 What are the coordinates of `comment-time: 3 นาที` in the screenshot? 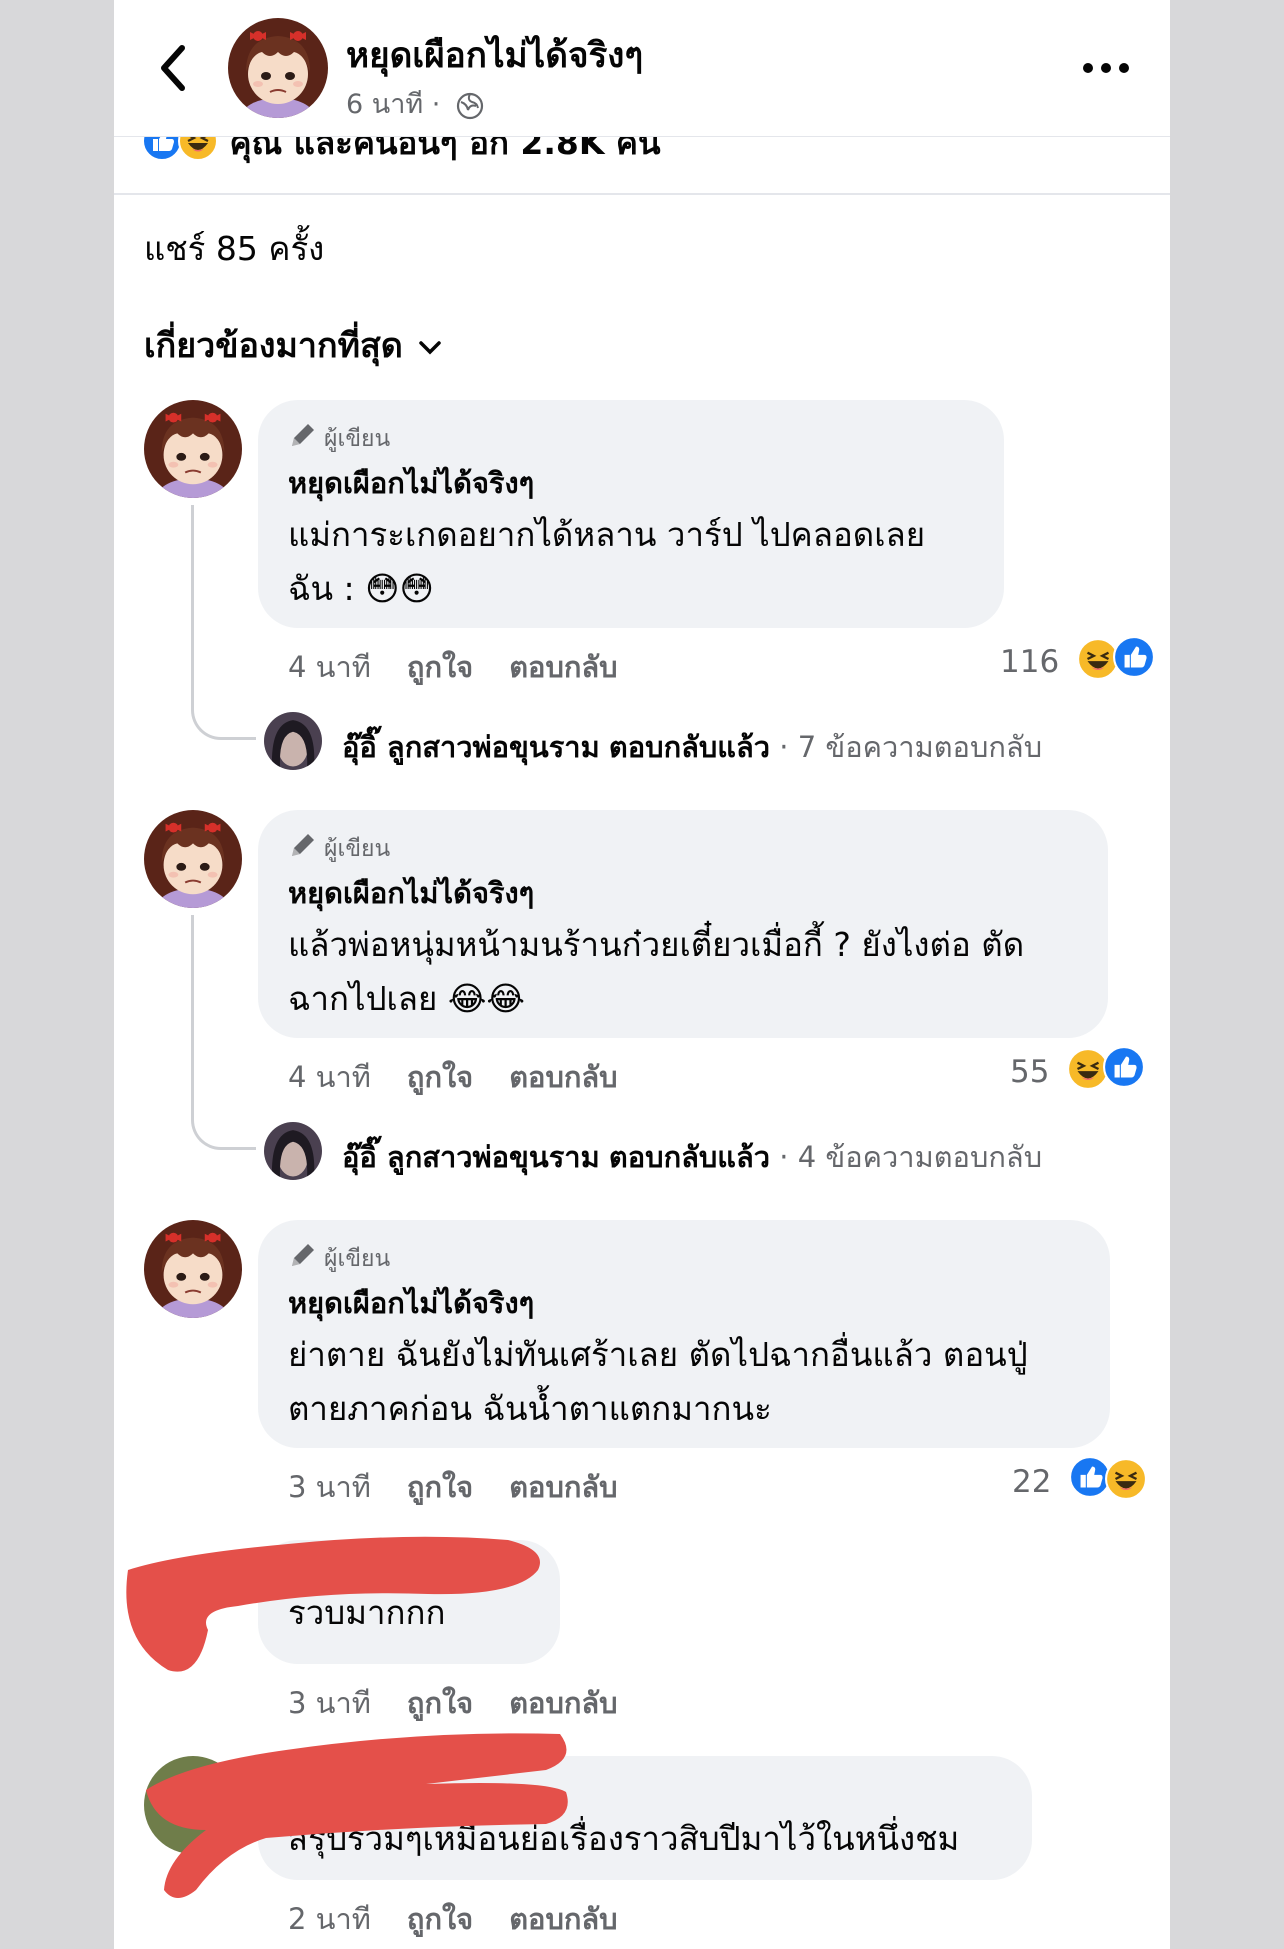 It's located at (329, 1487).